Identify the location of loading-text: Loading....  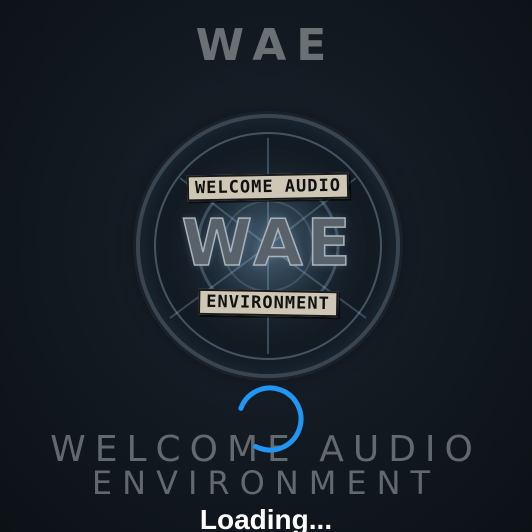
(266, 518).